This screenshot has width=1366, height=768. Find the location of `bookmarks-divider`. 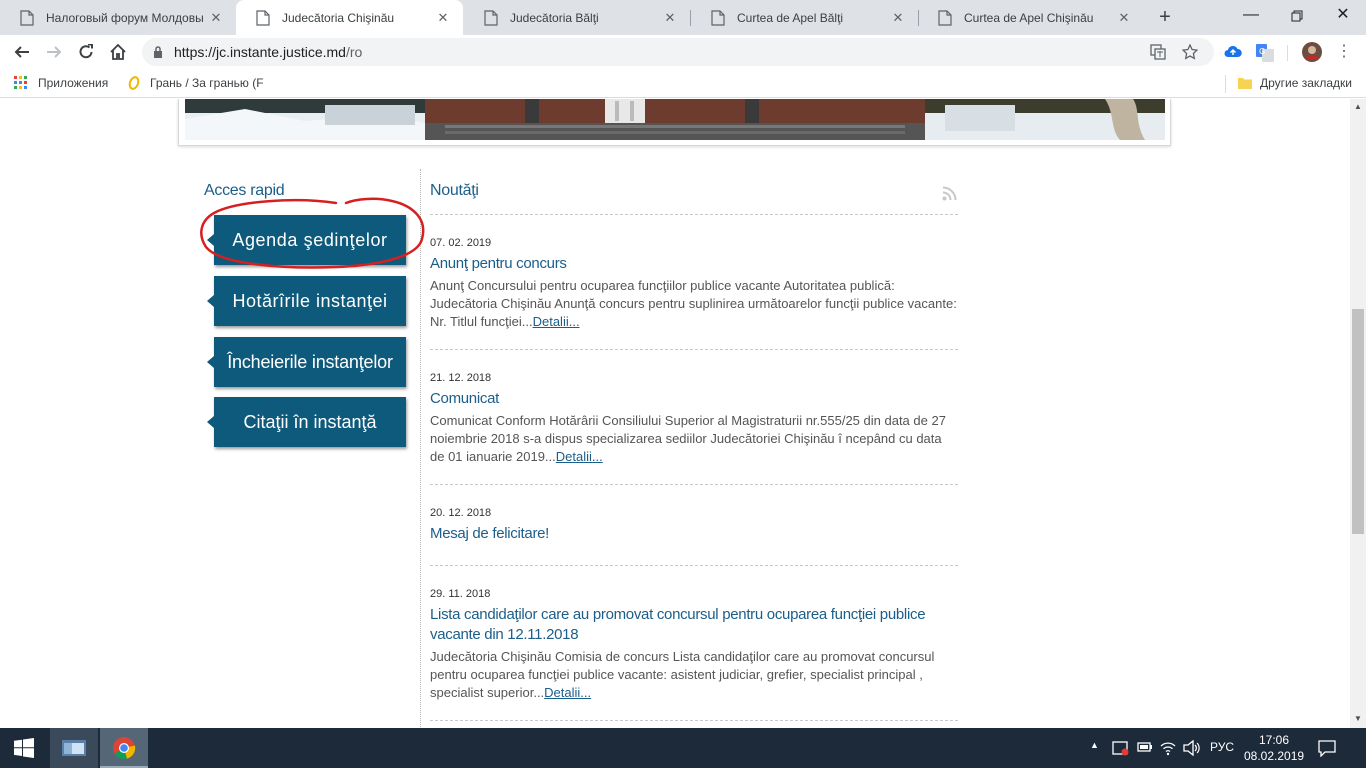

bookmarks-divider is located at coordinates (1225, 84).